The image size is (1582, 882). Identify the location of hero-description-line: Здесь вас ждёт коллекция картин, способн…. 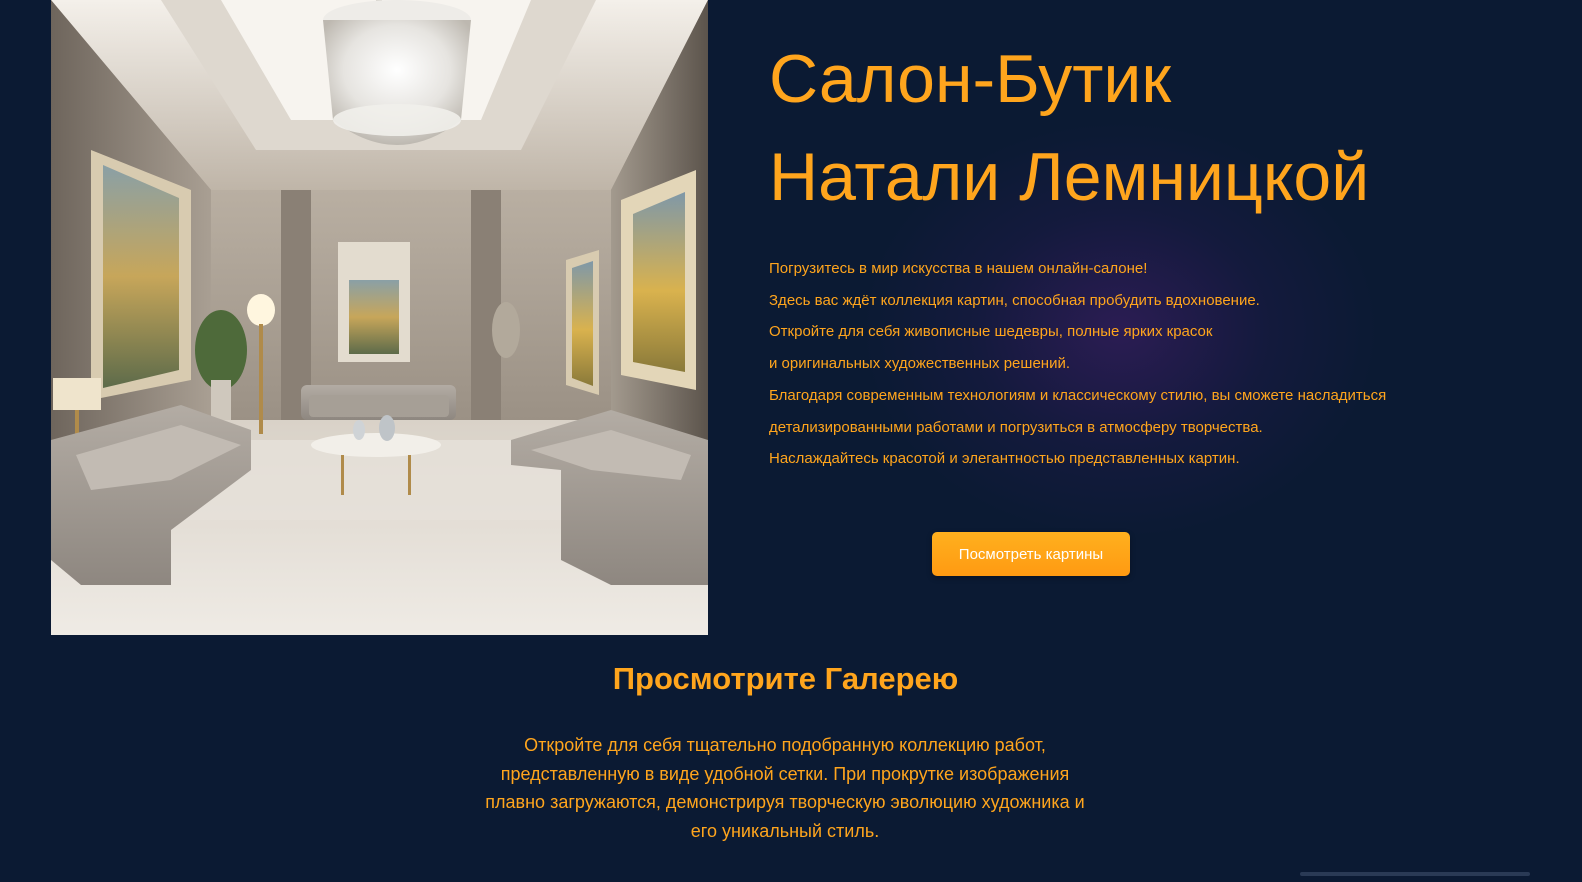
(1014, 300).